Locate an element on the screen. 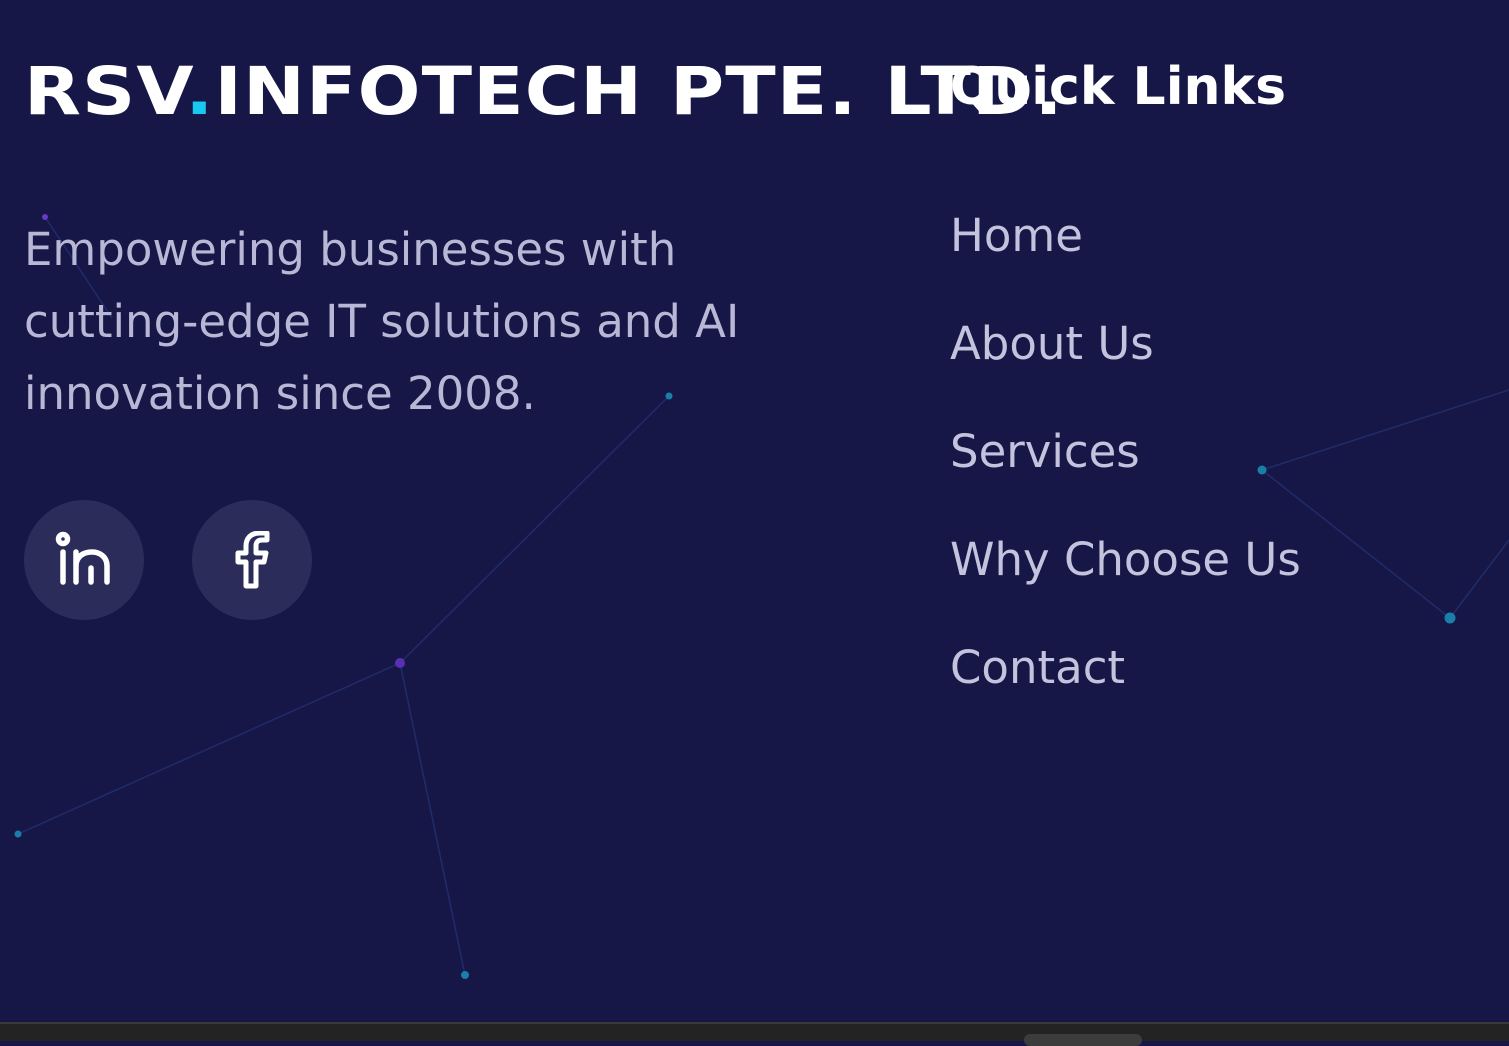  linkedin-button is located at coordinates (84, 560).